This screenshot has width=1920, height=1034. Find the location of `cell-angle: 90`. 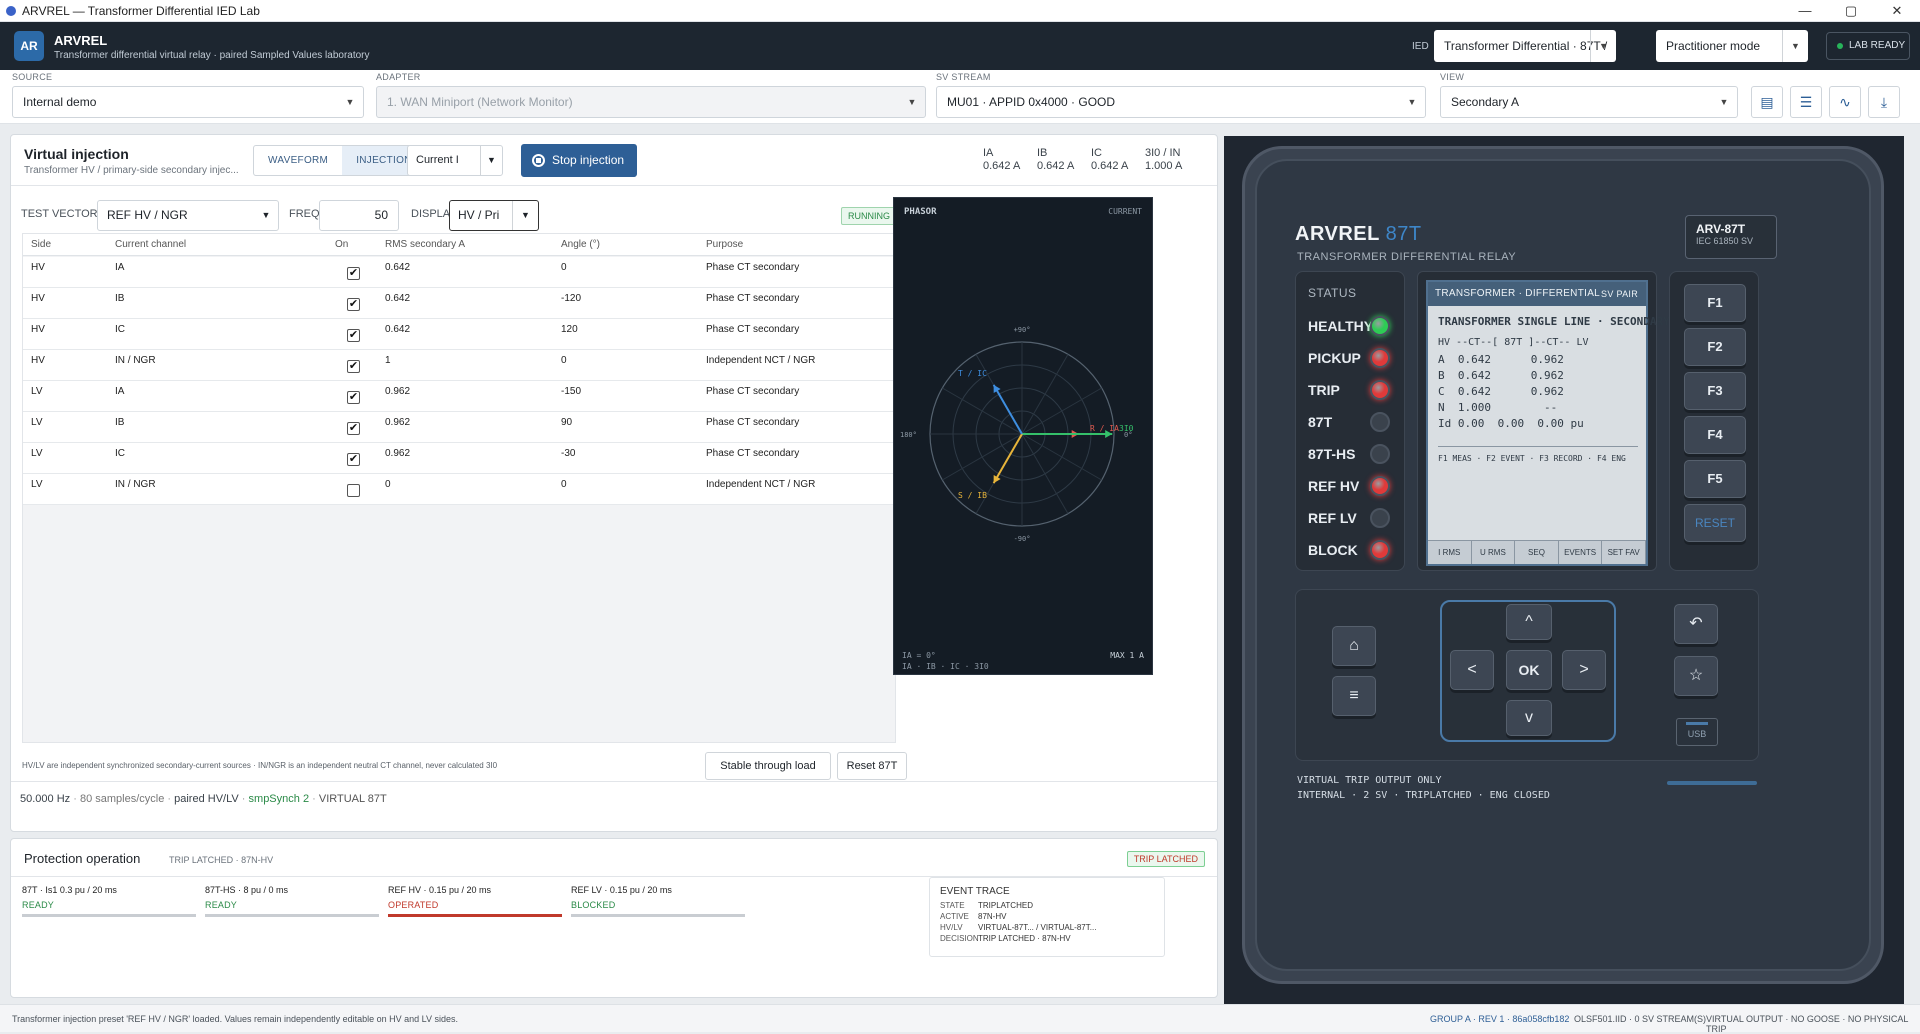

cell-angle: 90 is located at coordinates (566, 422).